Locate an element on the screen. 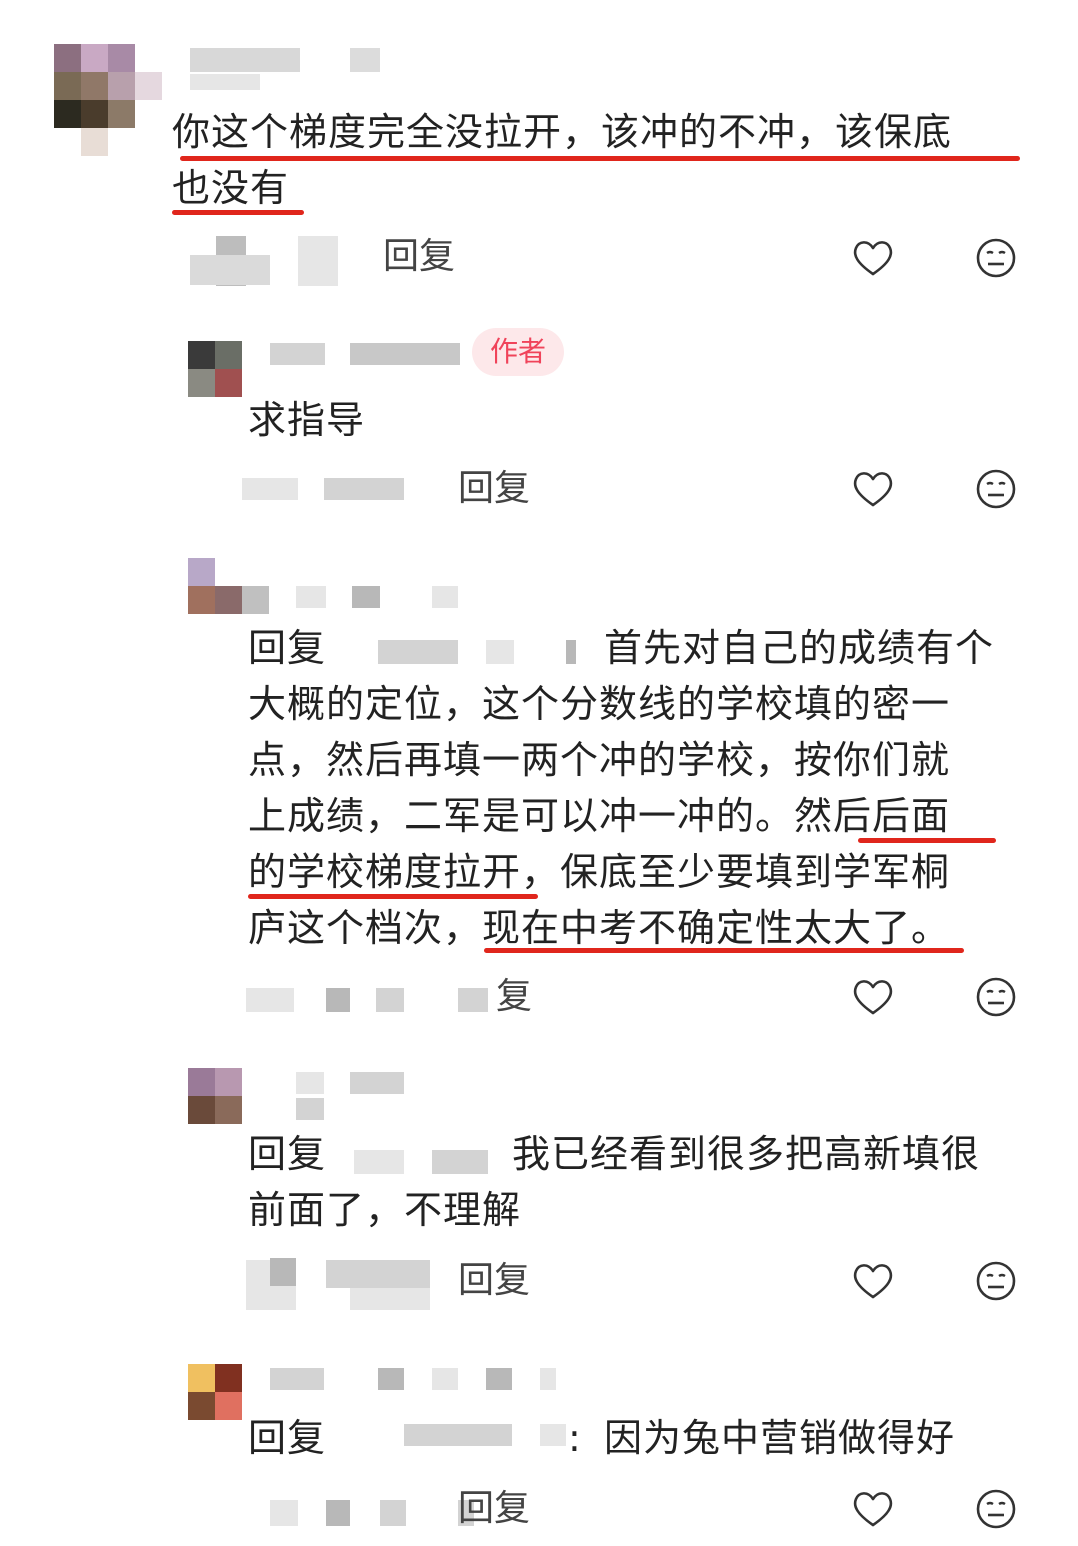 The width and height of the screenshot is (1078, 1546). reply-button: 复 is located at coordinates (514, 997).